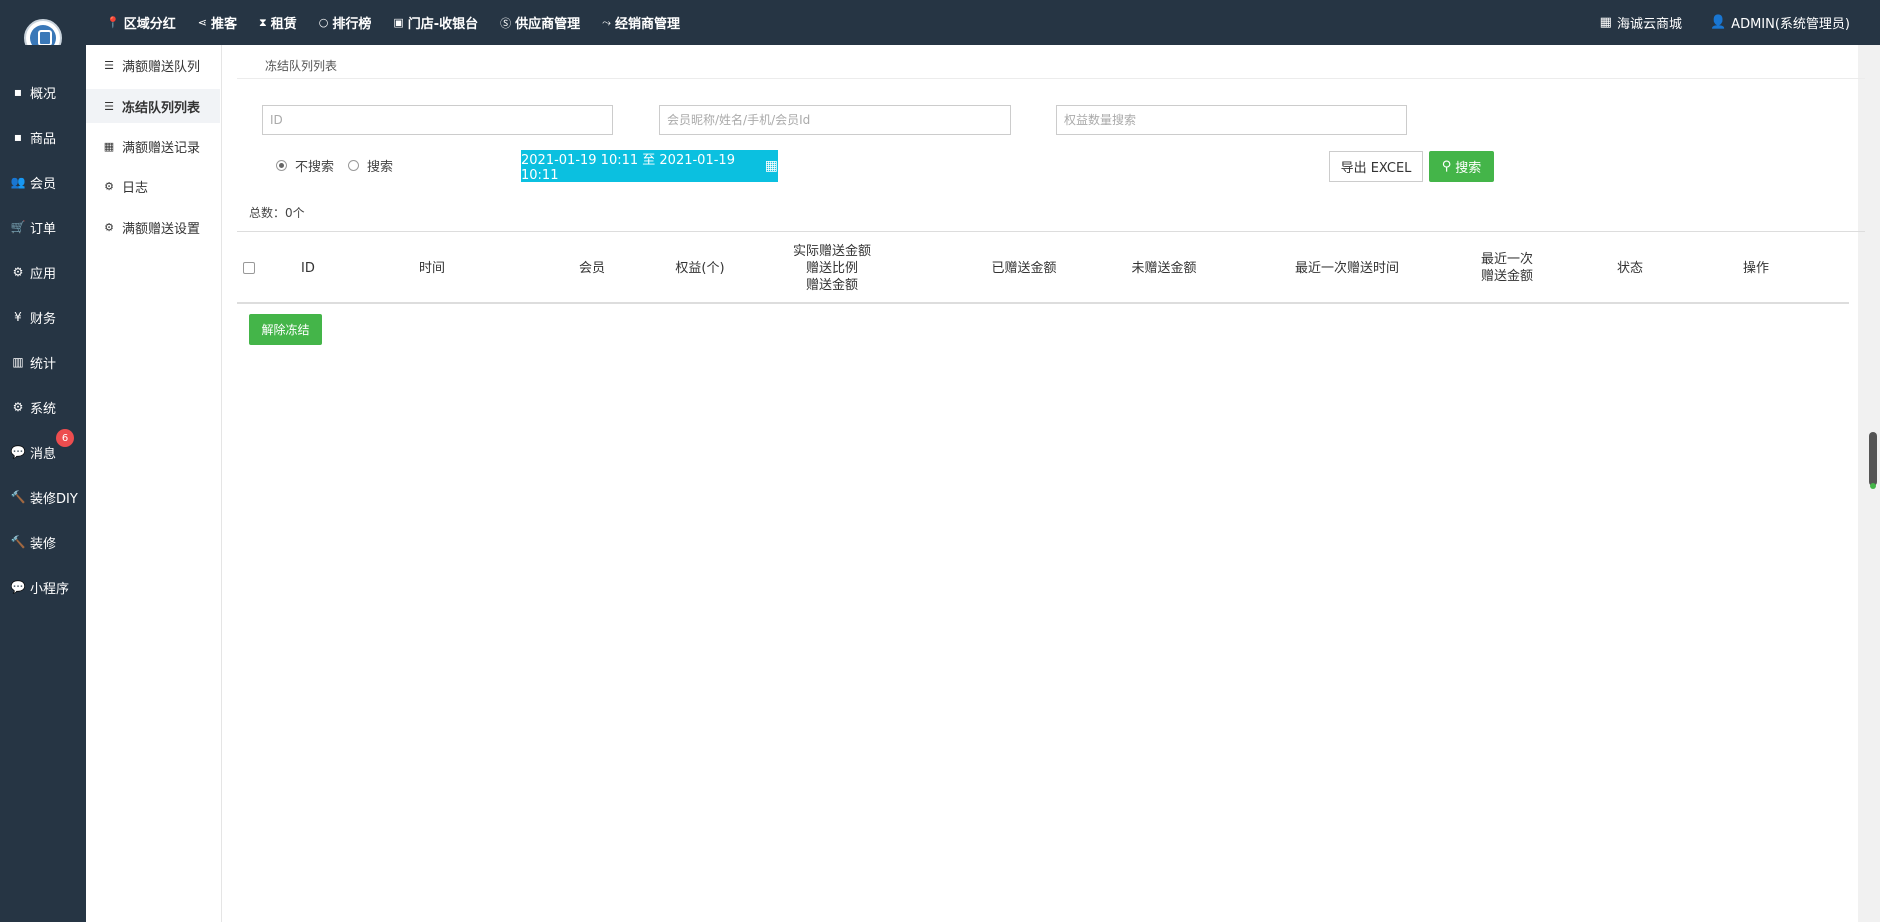 This screenshot has width=1880, height=922. I want to click on topnav-item-6: ⤳ 经销商管理, so click(641, 23).